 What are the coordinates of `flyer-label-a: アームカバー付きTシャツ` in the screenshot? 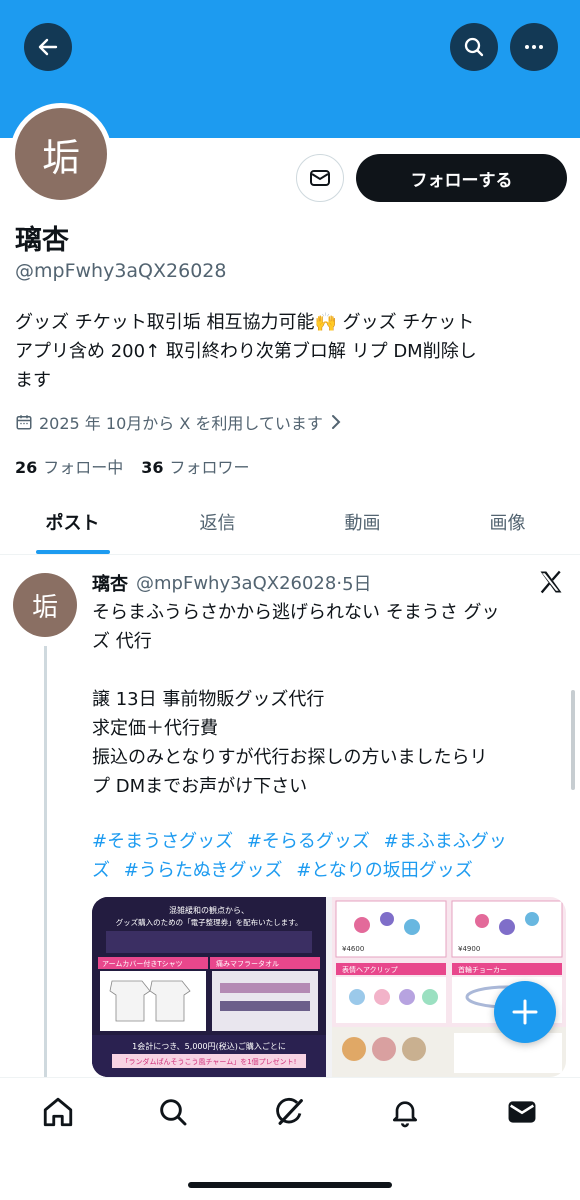 It's located at (142, 963).